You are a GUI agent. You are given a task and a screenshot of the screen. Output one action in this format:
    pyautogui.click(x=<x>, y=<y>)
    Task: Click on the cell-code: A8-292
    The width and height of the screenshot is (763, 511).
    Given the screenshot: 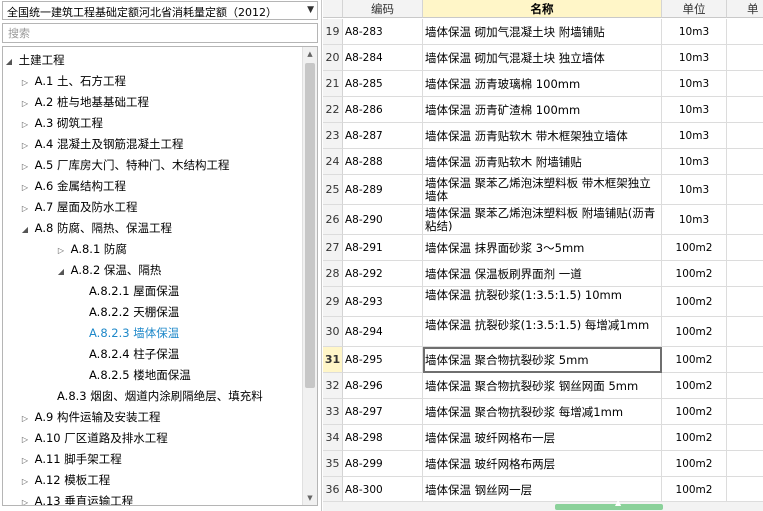 What is the action you would take?
    pyautogui.click(x=383, y=274)
    